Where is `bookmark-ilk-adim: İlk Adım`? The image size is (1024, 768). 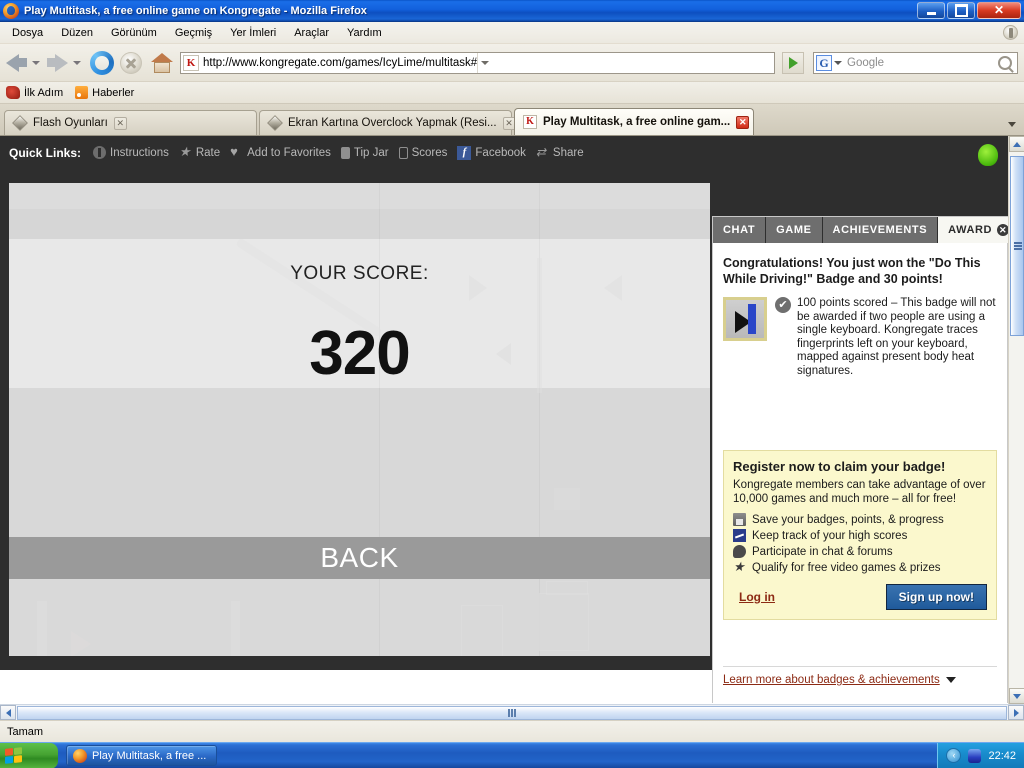 bookmark-ilk-adim: İlk Adım is located at coordinates (34, 92).